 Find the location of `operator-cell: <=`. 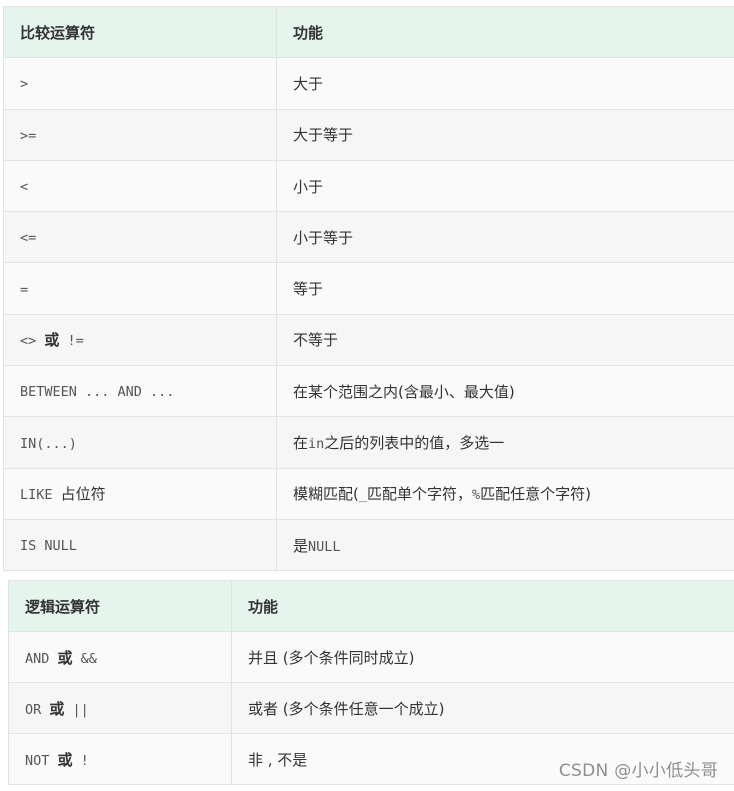

operator-cell: <= is located at coordinates (140, 237).